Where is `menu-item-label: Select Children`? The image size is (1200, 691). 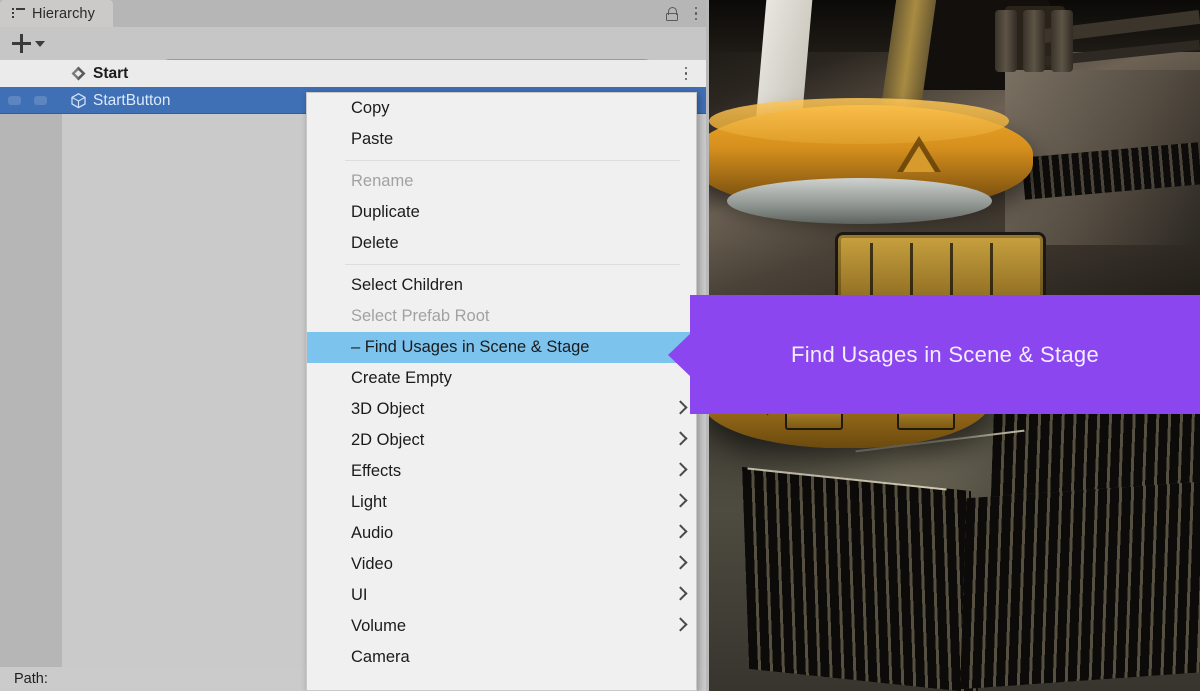 menu-item-label: Select Children is located at coordinates (407, 285).